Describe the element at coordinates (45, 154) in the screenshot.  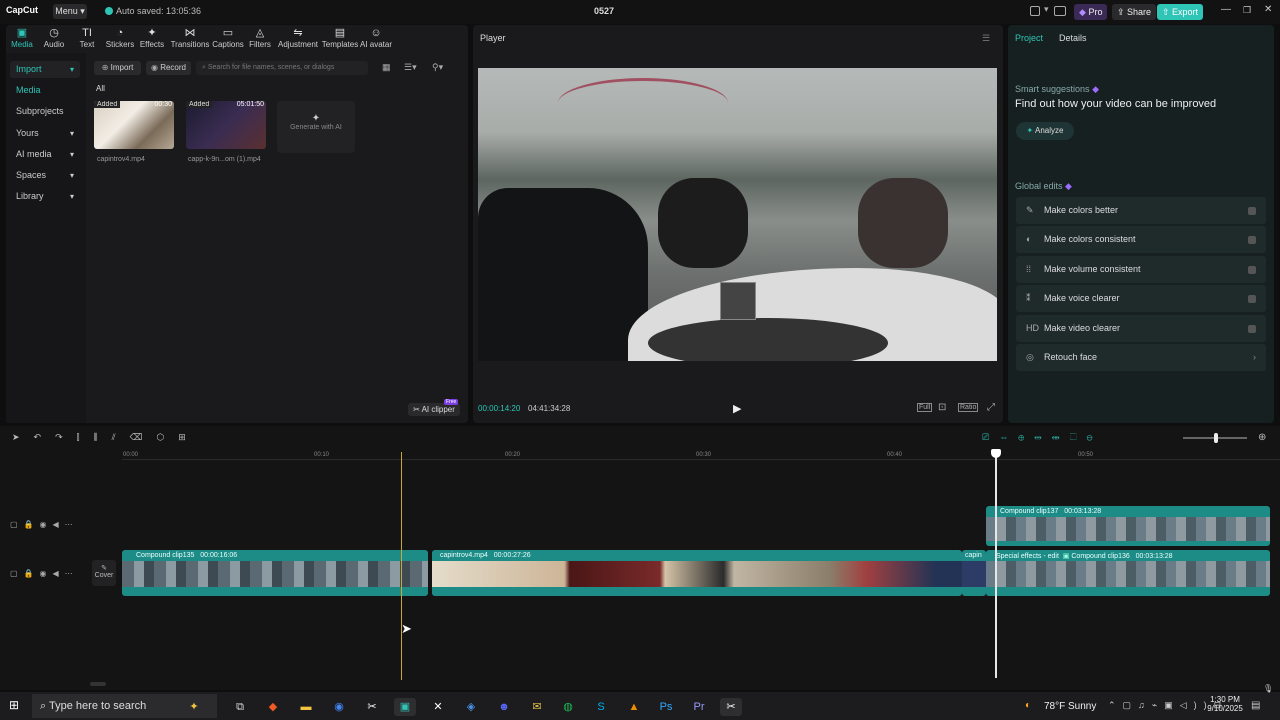
I see `sidebar-item-ai-media: AI media ▾` at that location.